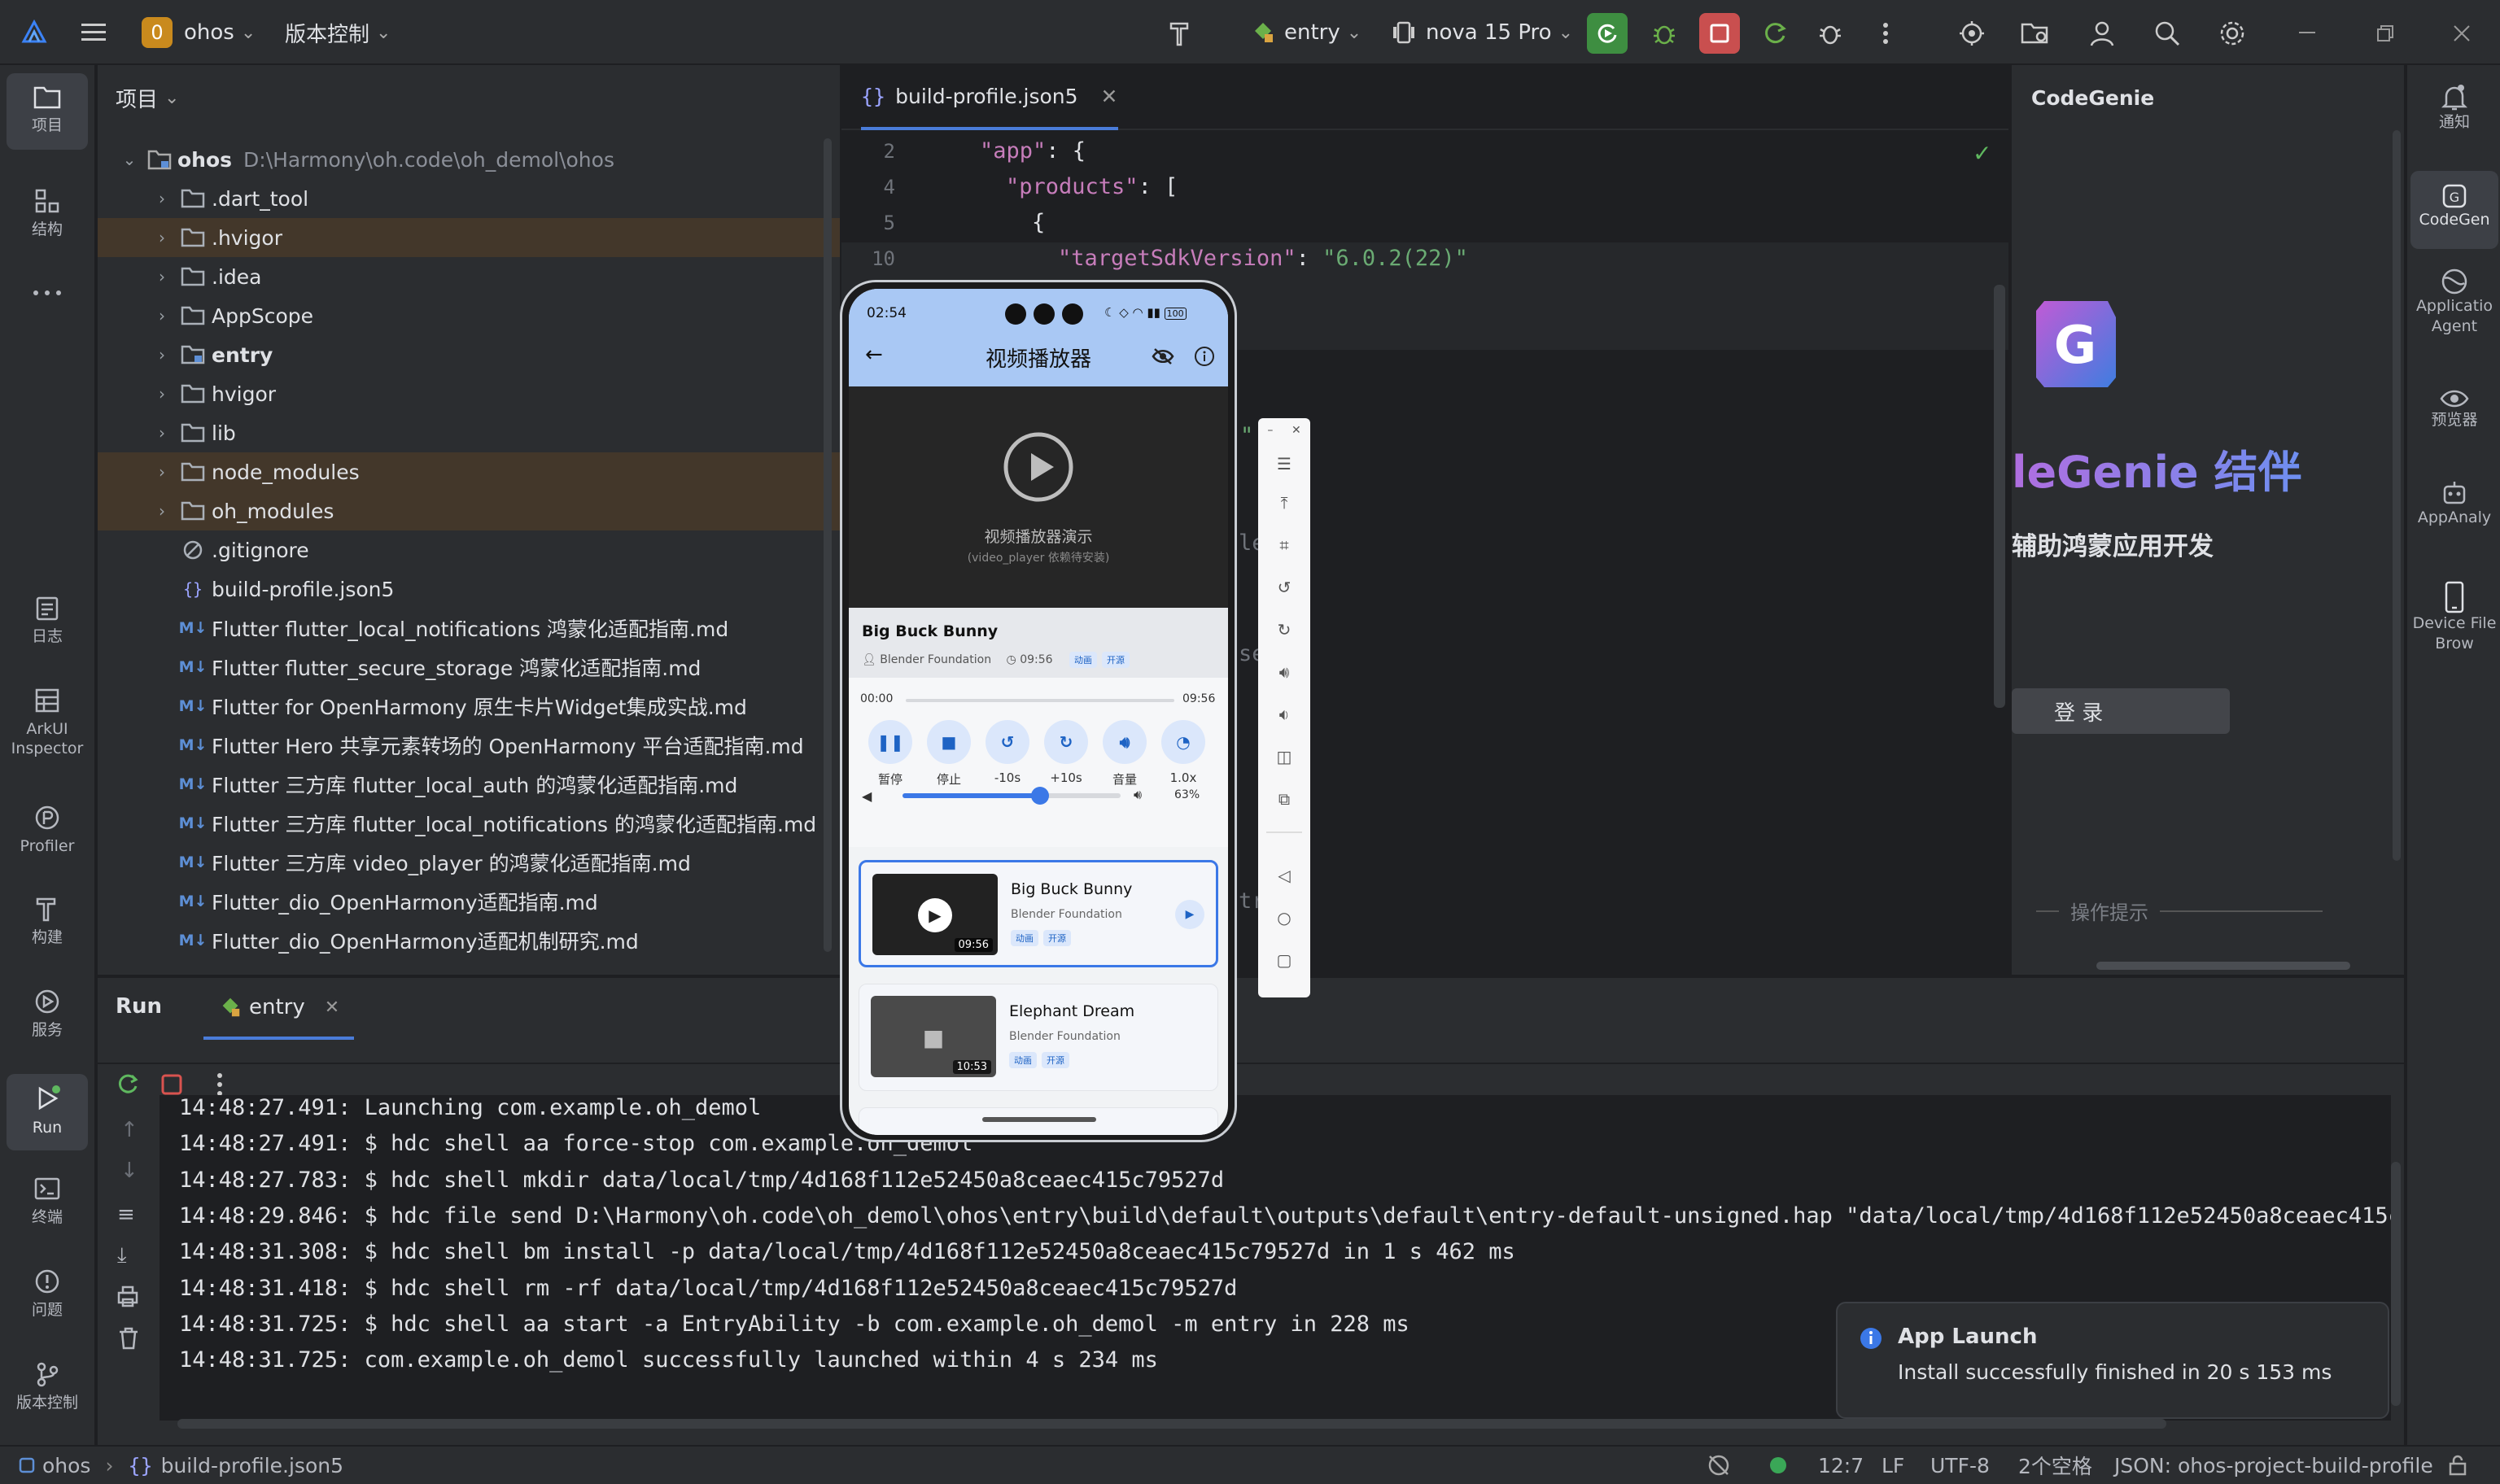 The image size is (2500, 1484). What do you see at coordinates (1284, 630) in the screenshot?
I see `rotate-right-icon: ↻` at bounding box center [1284, 630].